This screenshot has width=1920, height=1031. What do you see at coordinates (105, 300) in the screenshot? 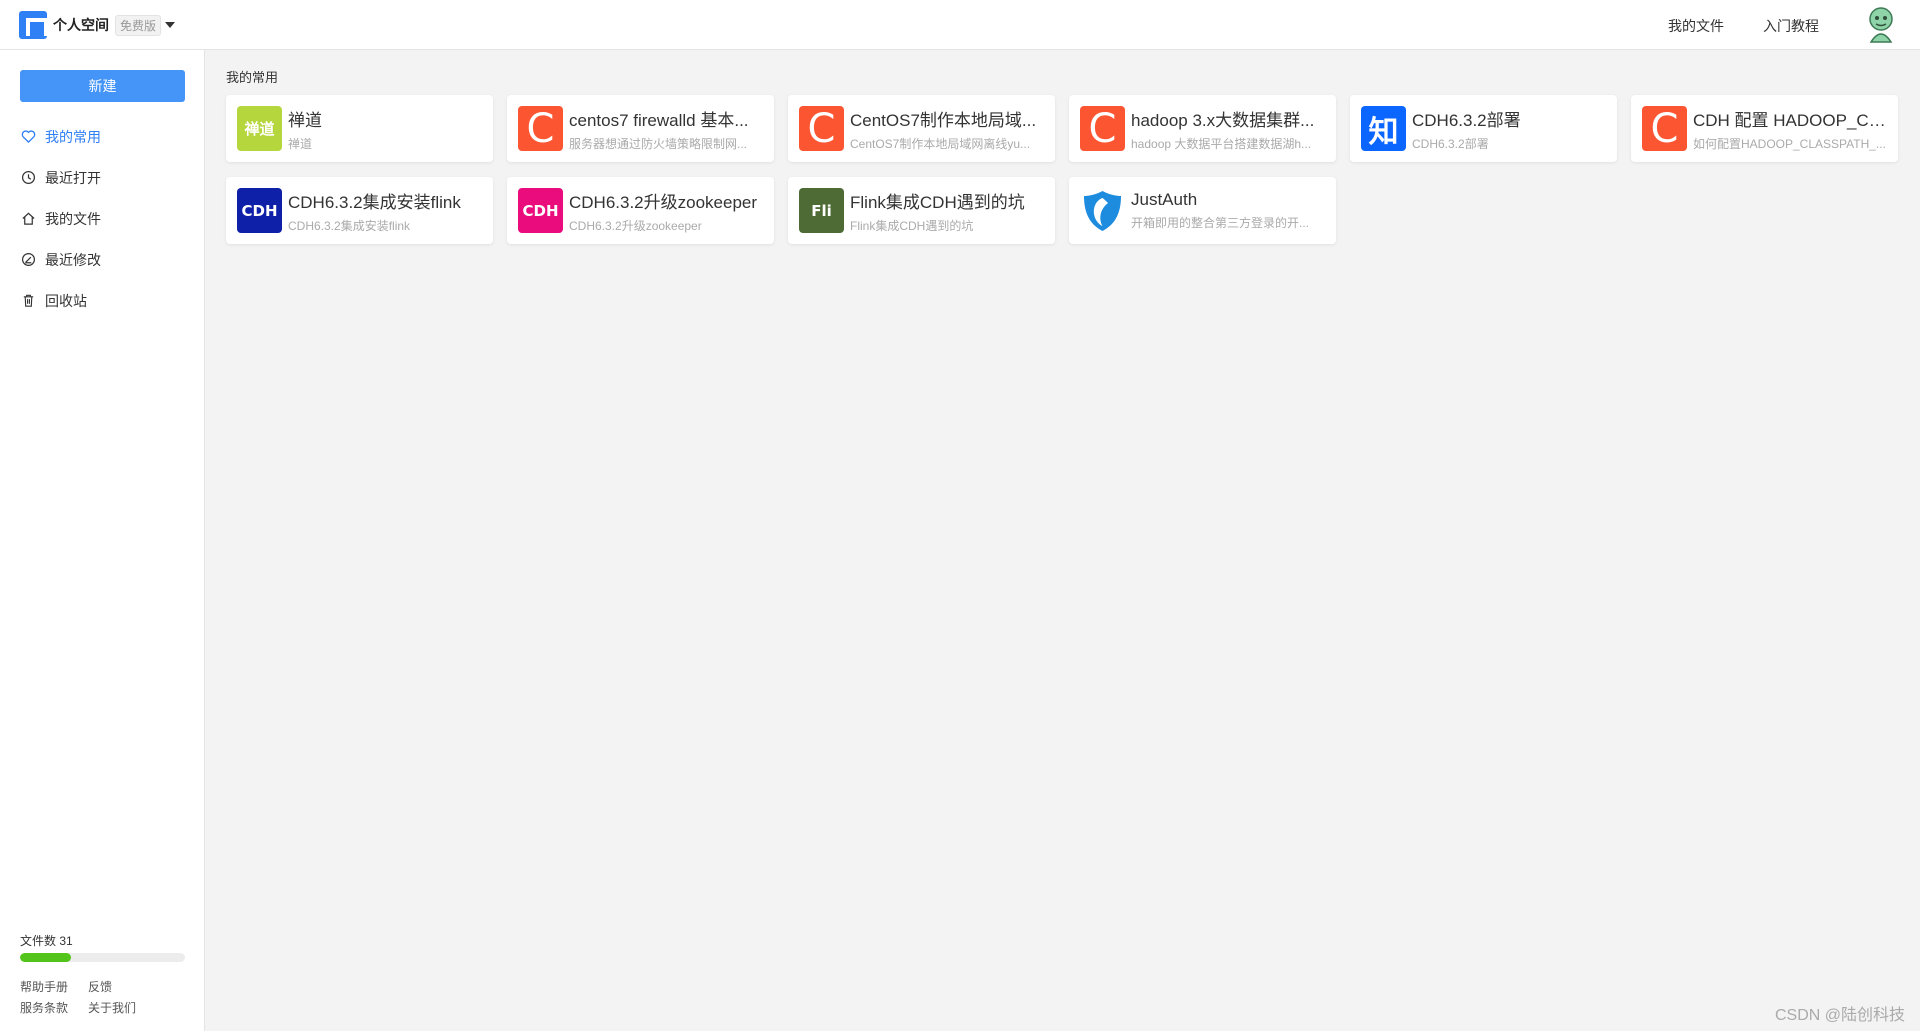
I see `sidebar-item-trash: 回收站` at bounding box center [105, 300].